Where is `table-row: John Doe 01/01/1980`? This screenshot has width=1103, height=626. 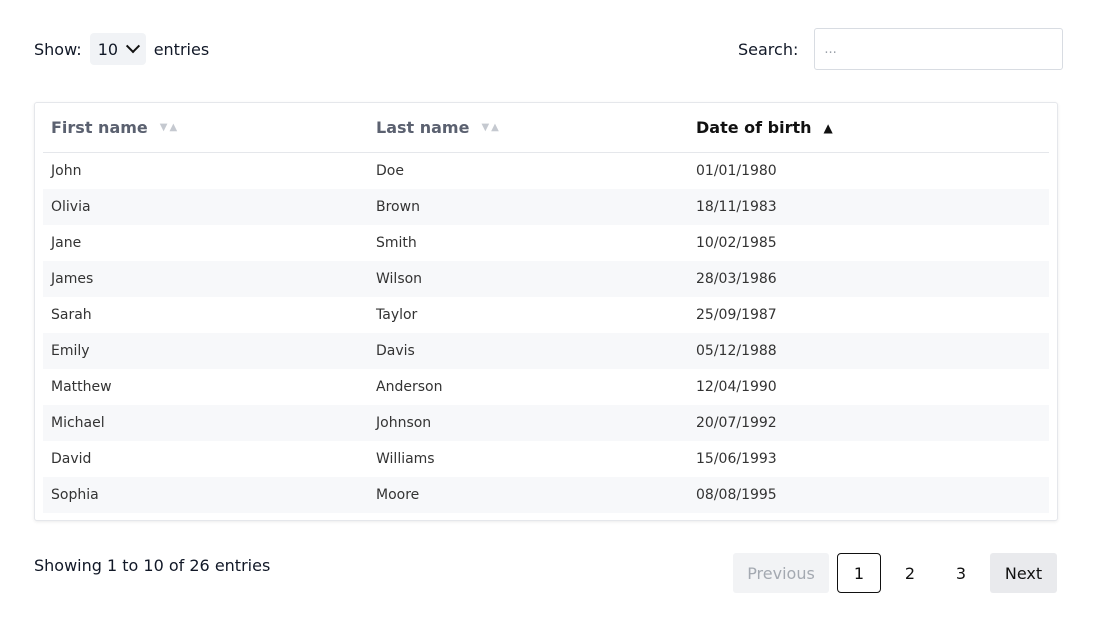 table-row: John Doe 01/01/1980 is located at coordinates (546, 171).